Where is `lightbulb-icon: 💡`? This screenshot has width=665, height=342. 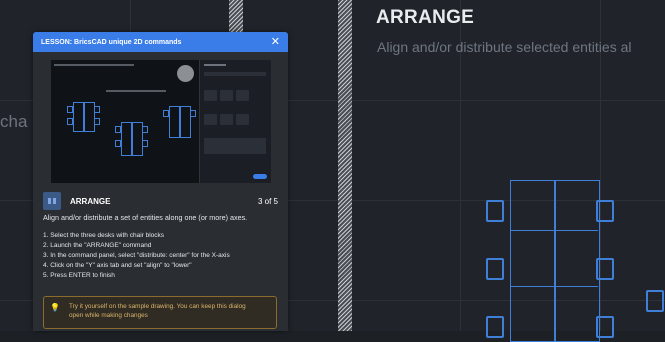 lightbulb-icon: 💡 is located at coordinates (55, 307).